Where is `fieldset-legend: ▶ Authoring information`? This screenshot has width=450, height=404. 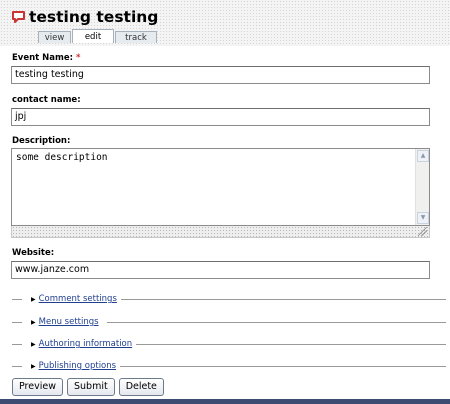 fieldset-legend: ▶ Authoring information is located at coordinates (84, 344).